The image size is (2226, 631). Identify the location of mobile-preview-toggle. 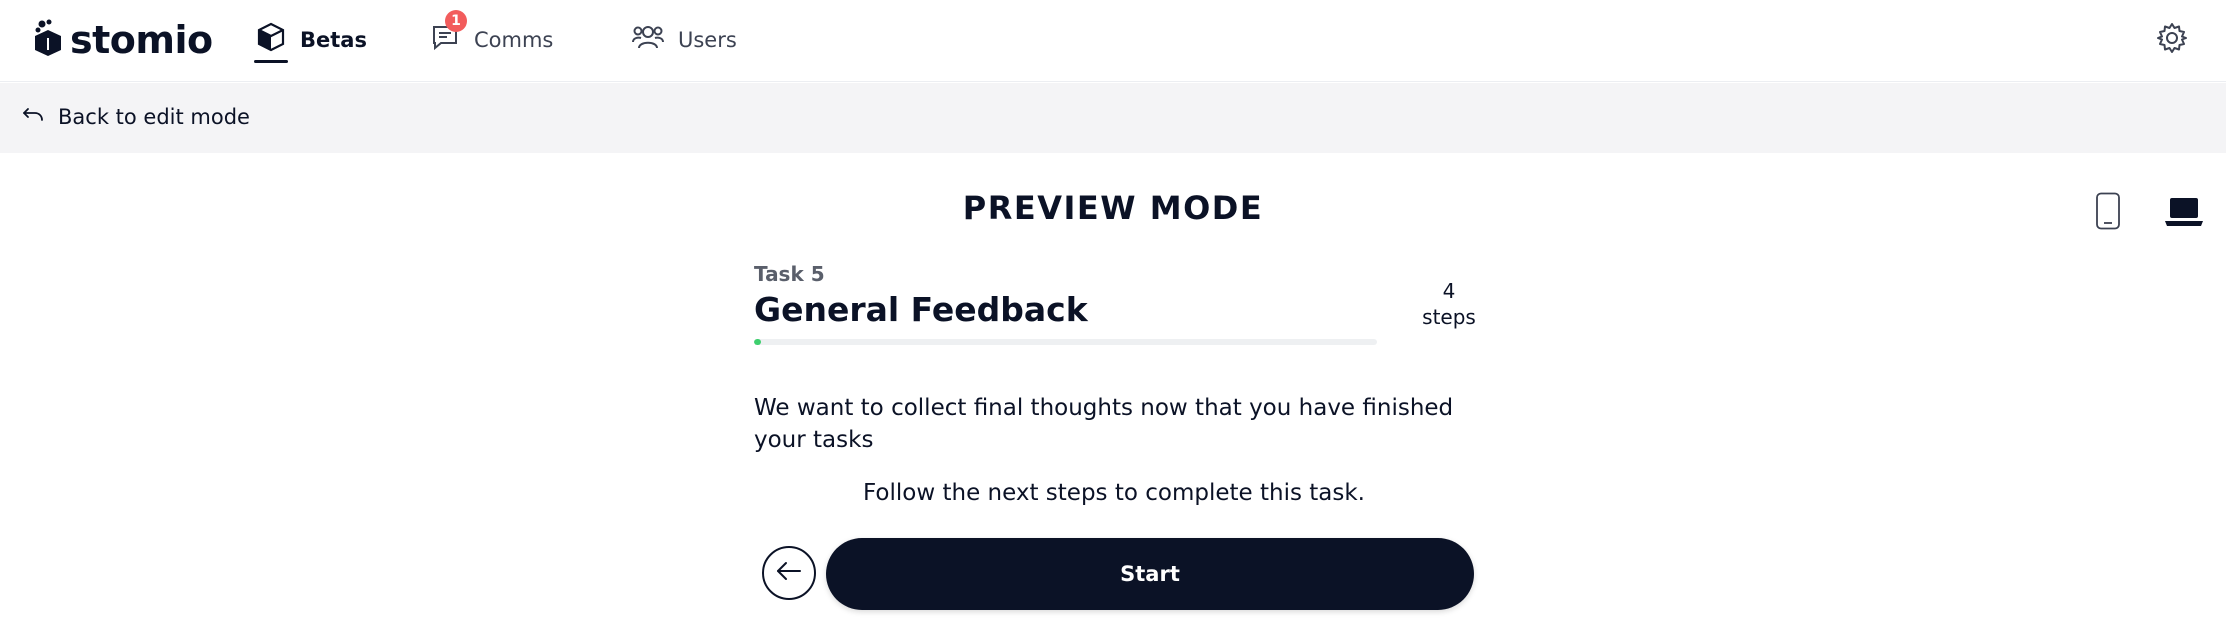
(2108, 213).